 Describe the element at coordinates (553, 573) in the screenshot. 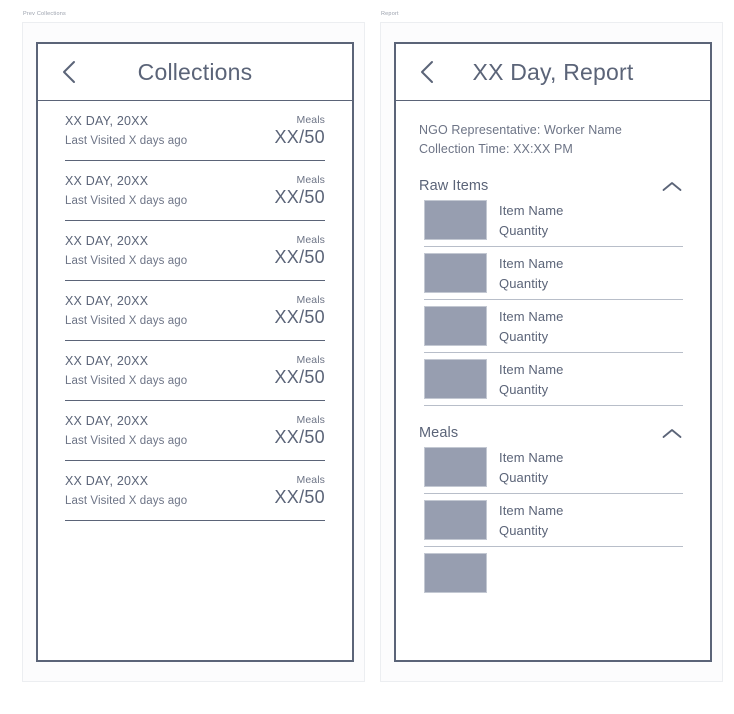

I see `report-item-row-clipped` at that location.